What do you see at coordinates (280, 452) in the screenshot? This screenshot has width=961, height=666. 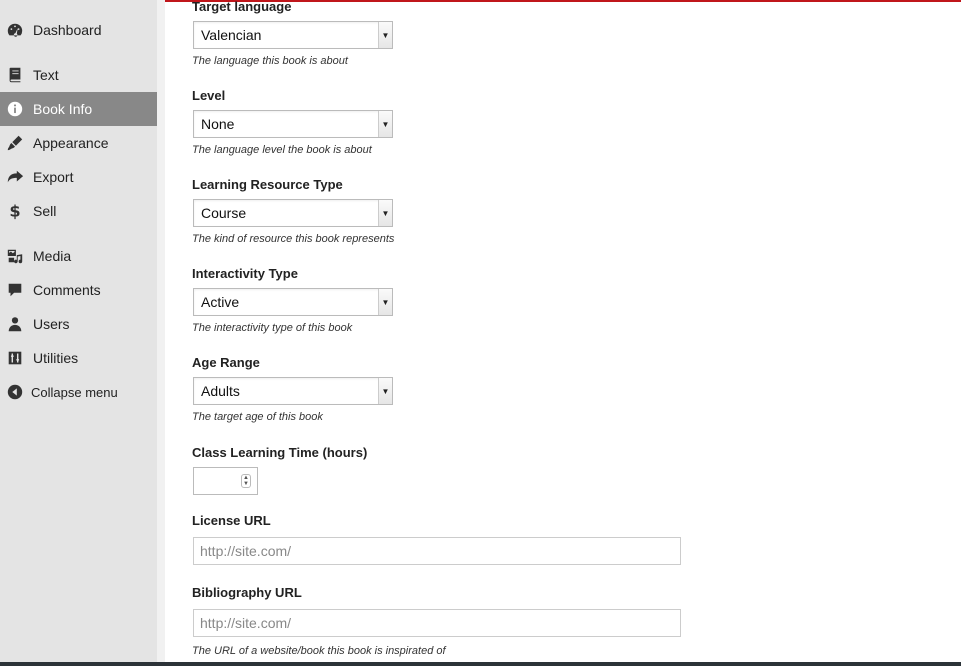 I see `class-learning-time-label: Class Learning Time (hours)` at bounding box center [280, 452].